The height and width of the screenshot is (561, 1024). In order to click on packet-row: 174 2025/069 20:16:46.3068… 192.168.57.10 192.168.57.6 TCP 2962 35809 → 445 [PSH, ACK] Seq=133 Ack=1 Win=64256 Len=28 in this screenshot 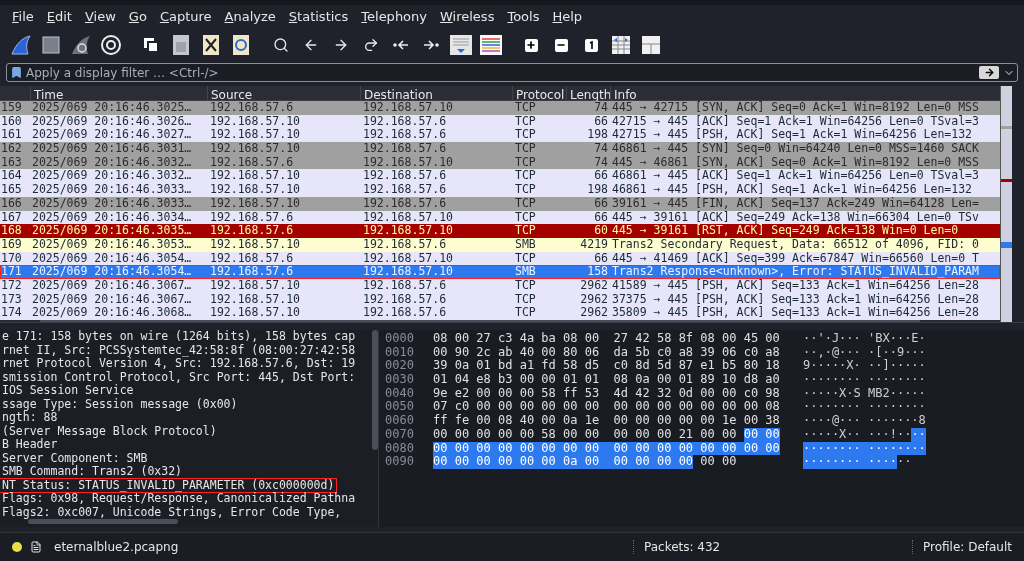, I will do `click(500, 313)`.